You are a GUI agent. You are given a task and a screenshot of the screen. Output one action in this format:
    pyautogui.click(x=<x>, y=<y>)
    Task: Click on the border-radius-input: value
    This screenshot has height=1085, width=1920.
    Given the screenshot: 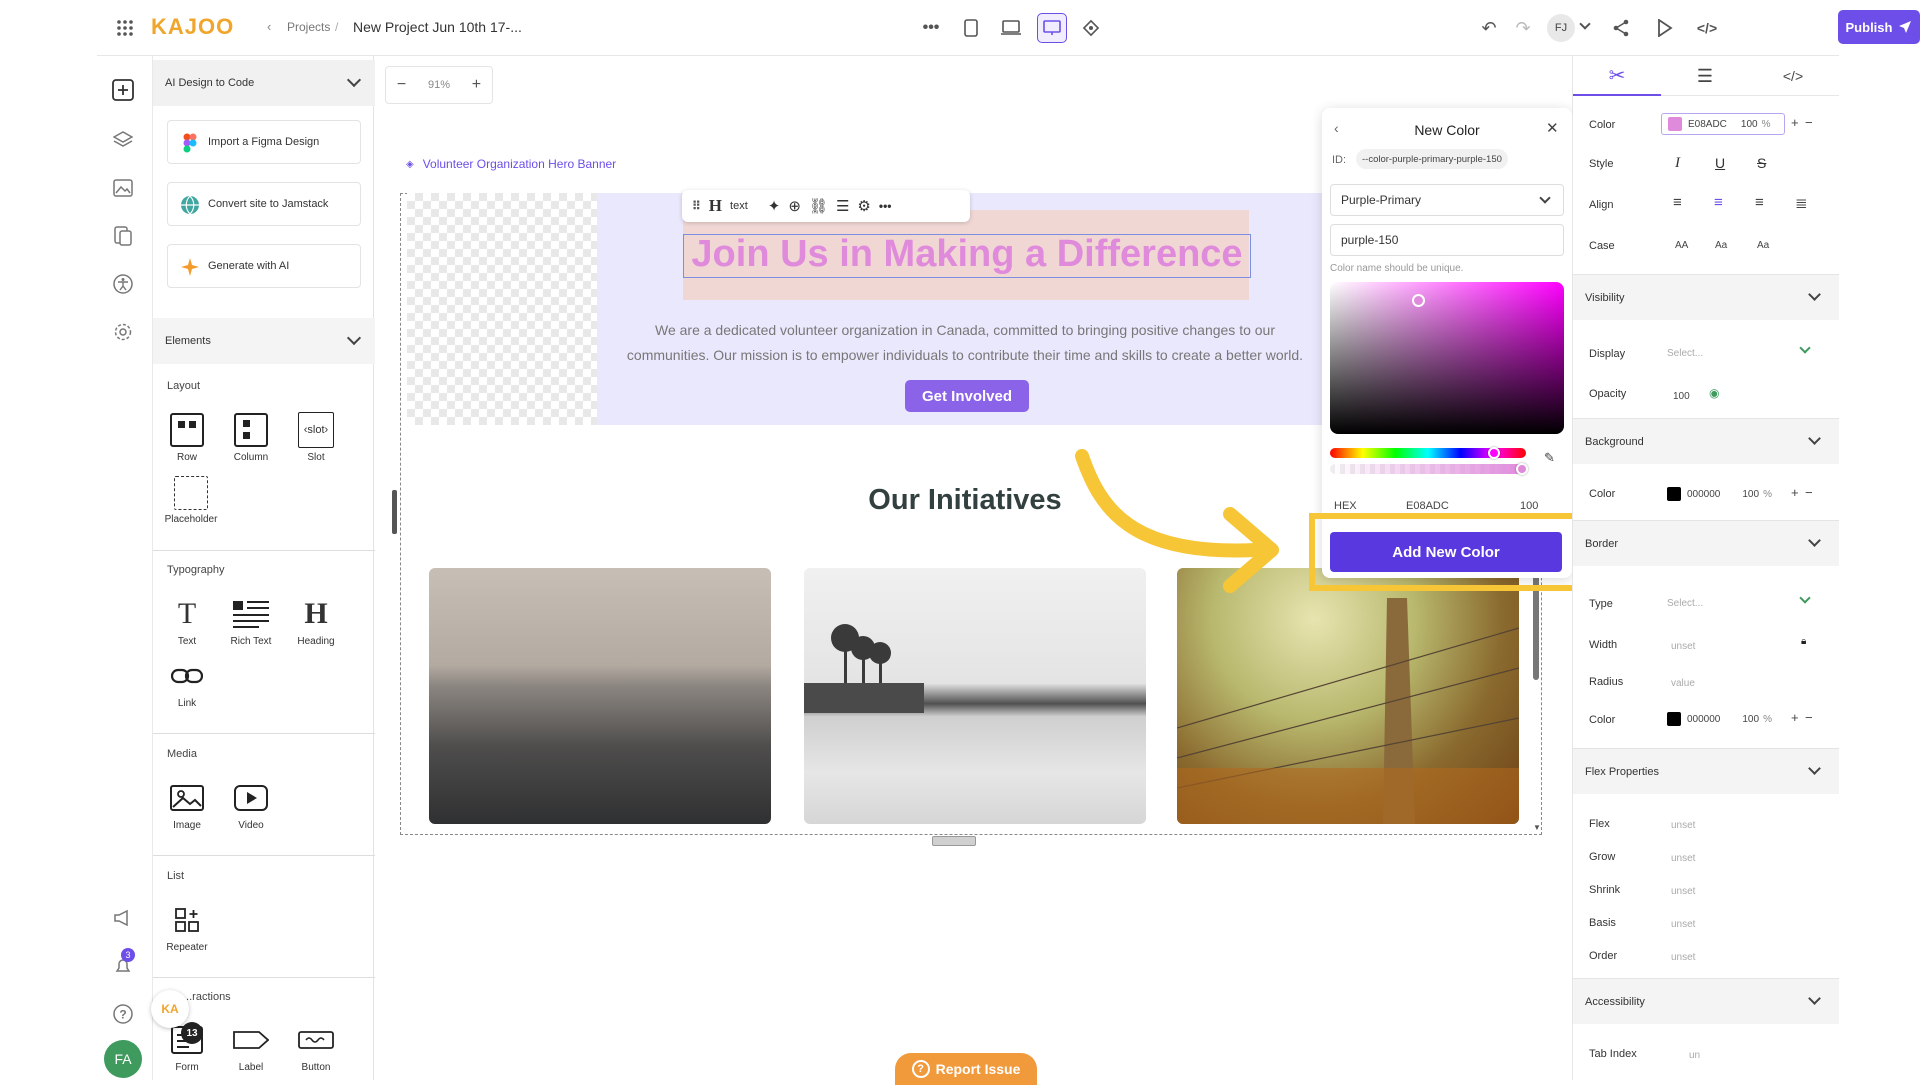 What is the action you would take?
    pyautogui.click(x=1683, y=683)
    